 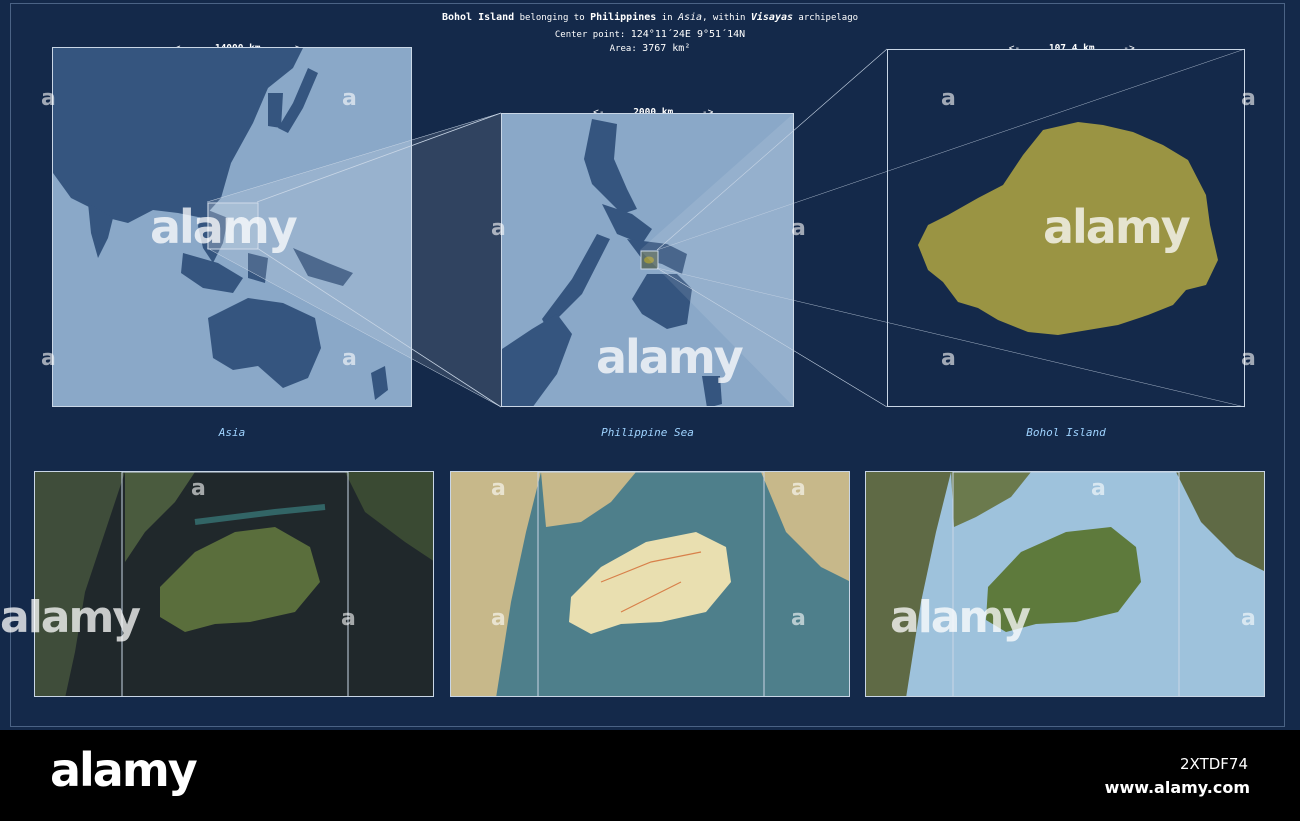 I want to click on relief-map-tile, so click(x=1065, y=584).